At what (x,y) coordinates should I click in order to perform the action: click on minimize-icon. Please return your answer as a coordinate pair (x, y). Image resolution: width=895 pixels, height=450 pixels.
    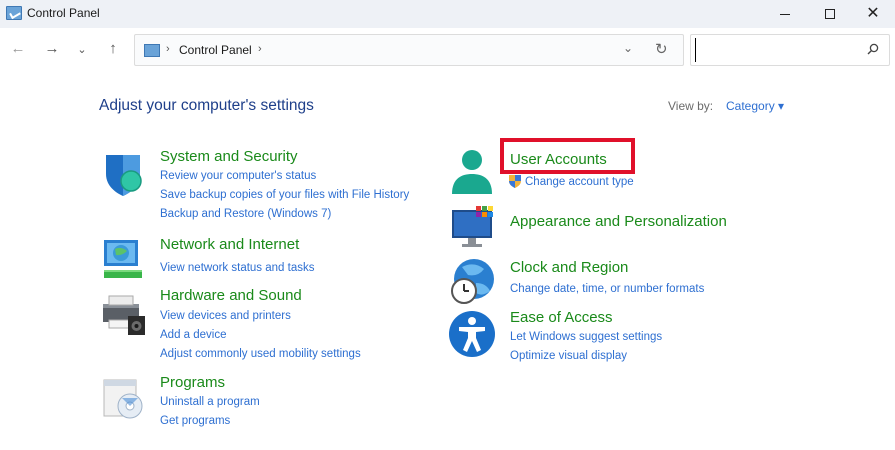
    Looking at the image, I should click on (785, 14).